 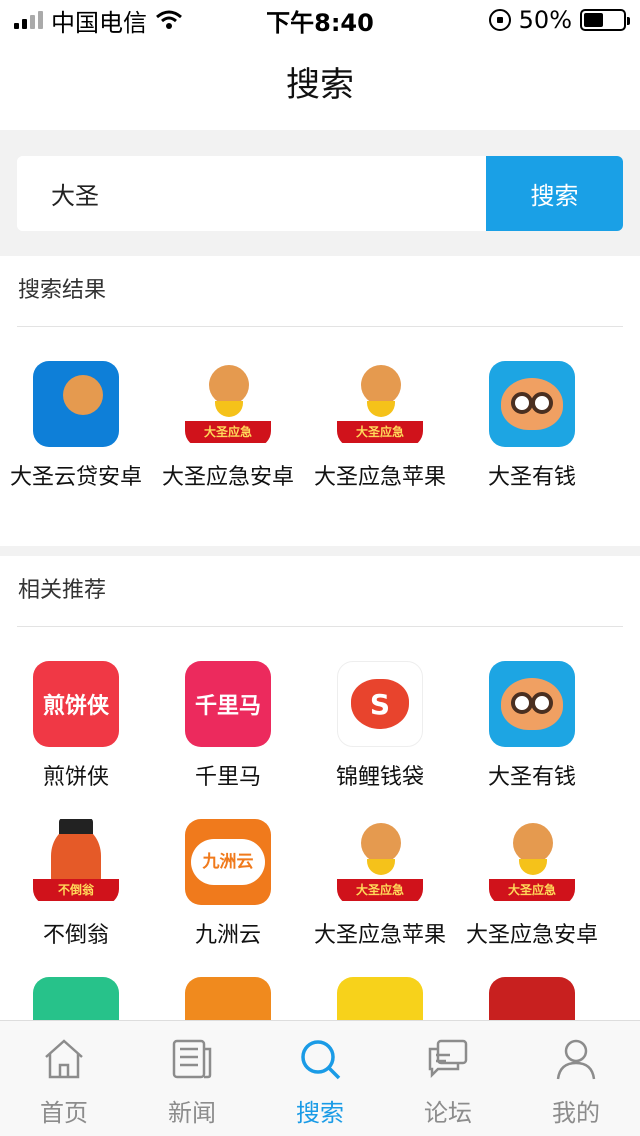 I want to click on tab-bar: 首页 新闻 搜索 论坛 我的, so click(x=320, y=1078).